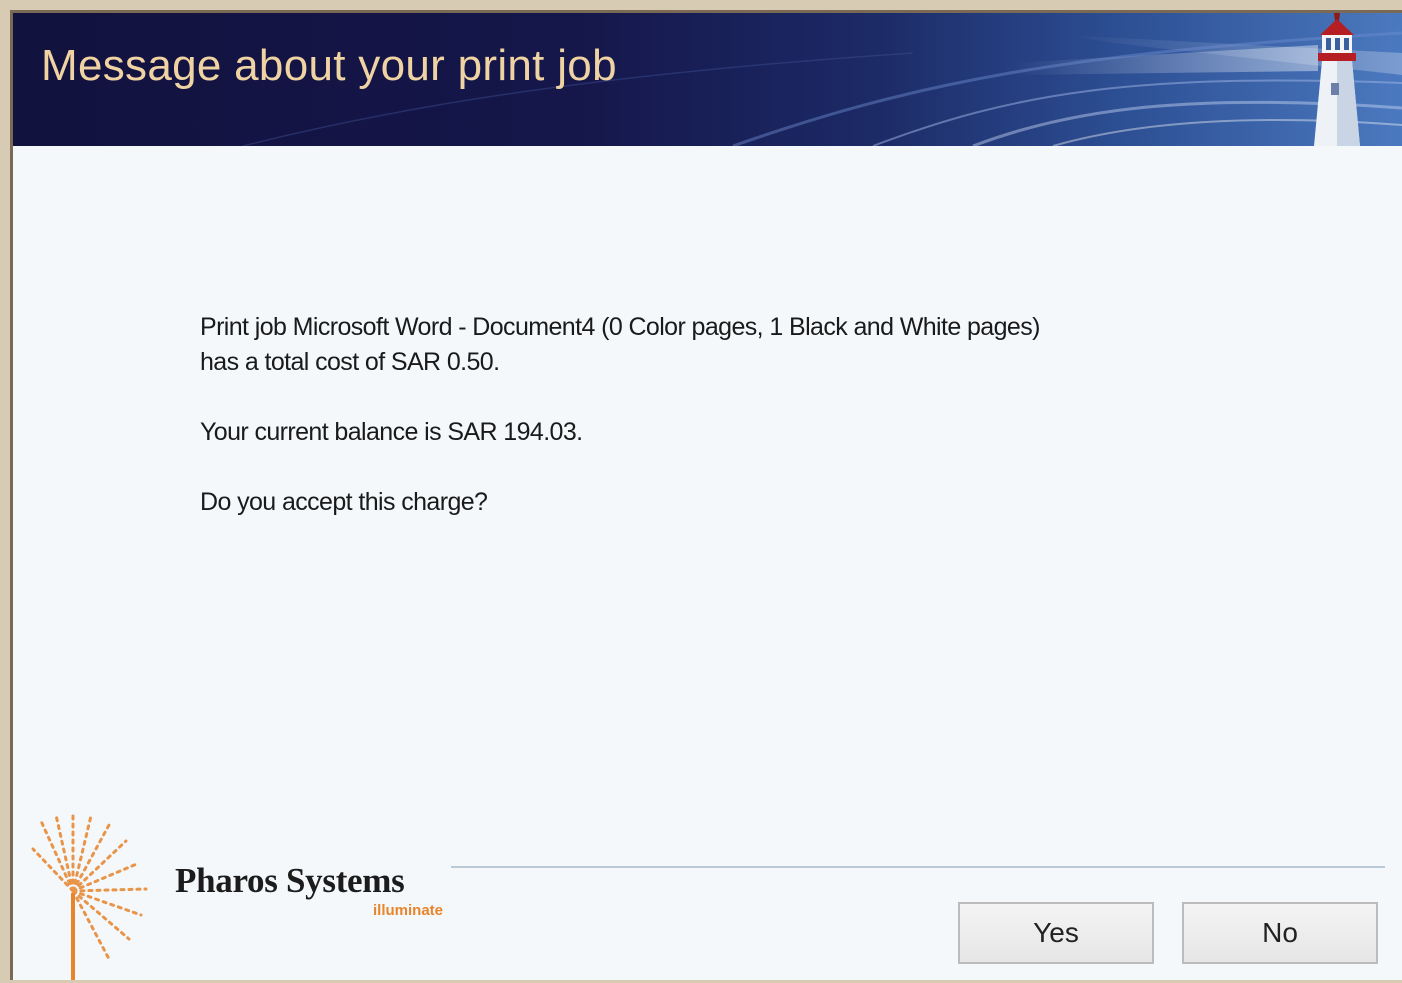 The width and height of the screenshot is (1402, 983). I want to click on footer-divider, so click(918, 867).